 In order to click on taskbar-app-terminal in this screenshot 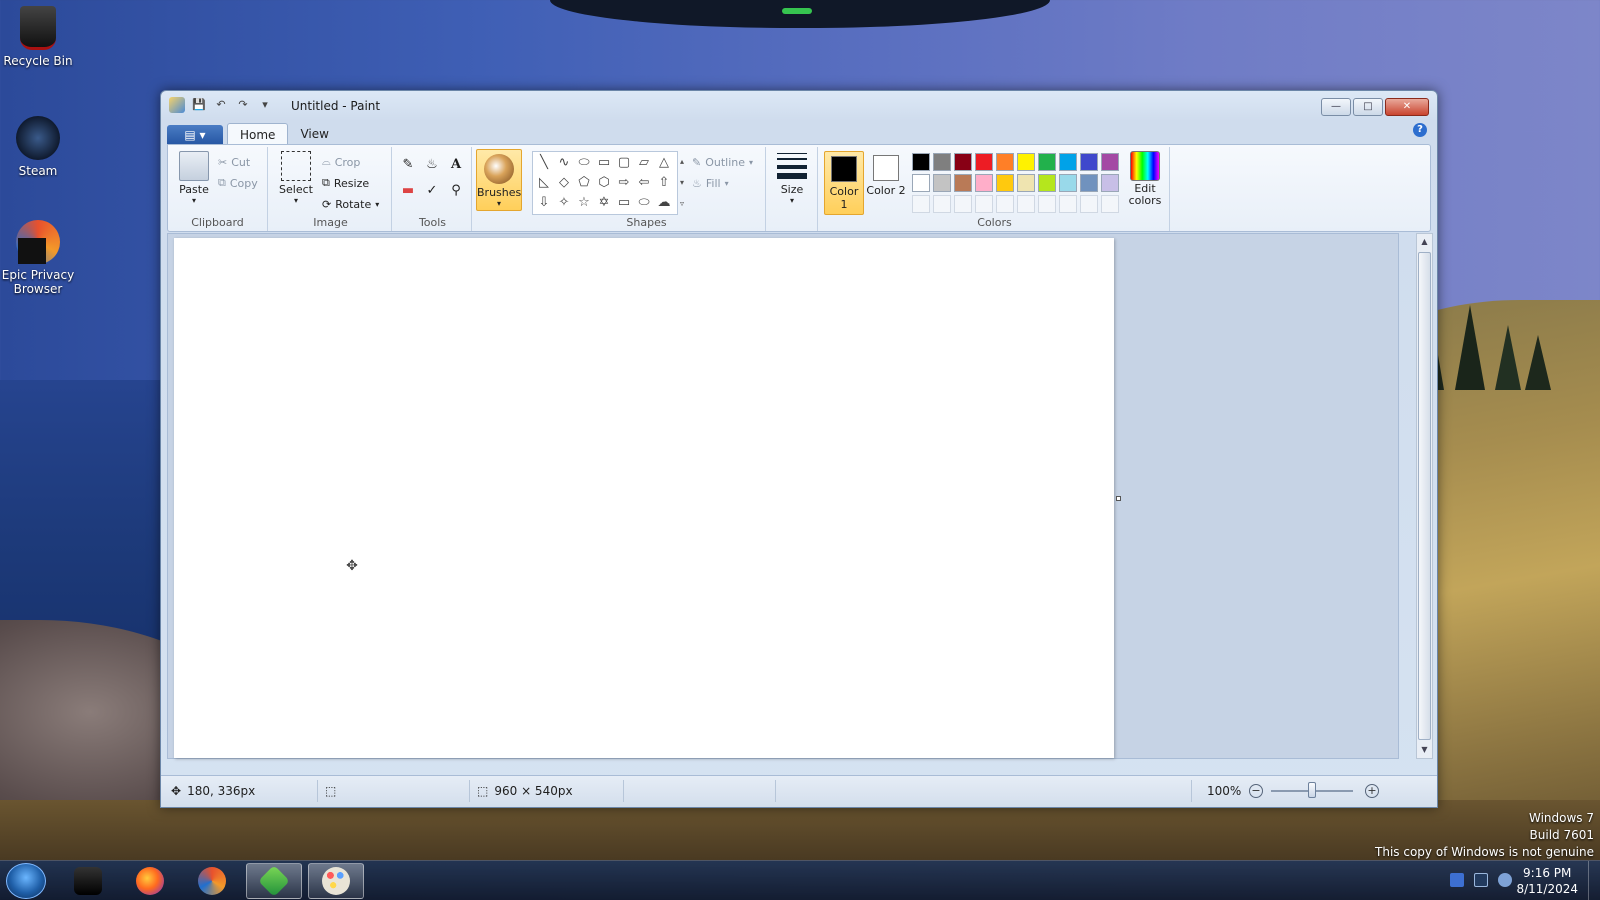, I will do `click(88, 881)`.